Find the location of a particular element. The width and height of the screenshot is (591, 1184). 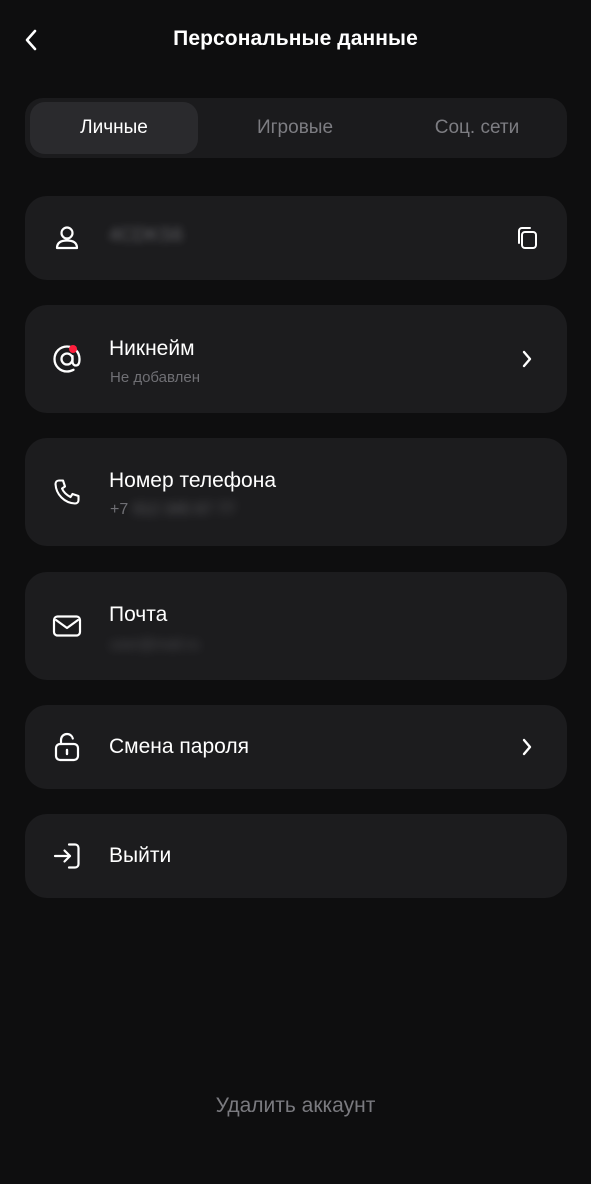

user-id-value: 4CDKS6 is located at coordinates (146, 236).